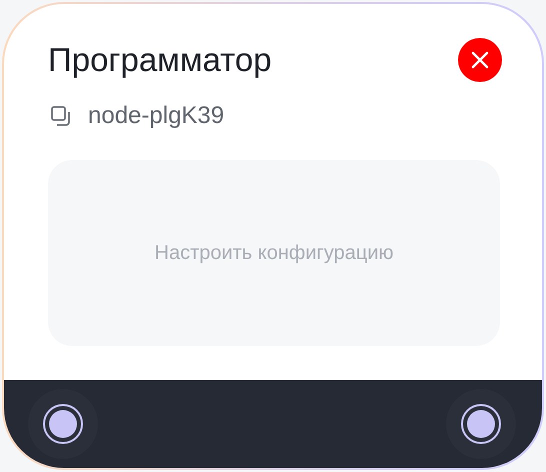 Image resolution: width=546 pixels, height=472 pixels. Describe the element at coordinates (156, 116) in the screenshot. I see `node-id: node-plgK39` at that location.